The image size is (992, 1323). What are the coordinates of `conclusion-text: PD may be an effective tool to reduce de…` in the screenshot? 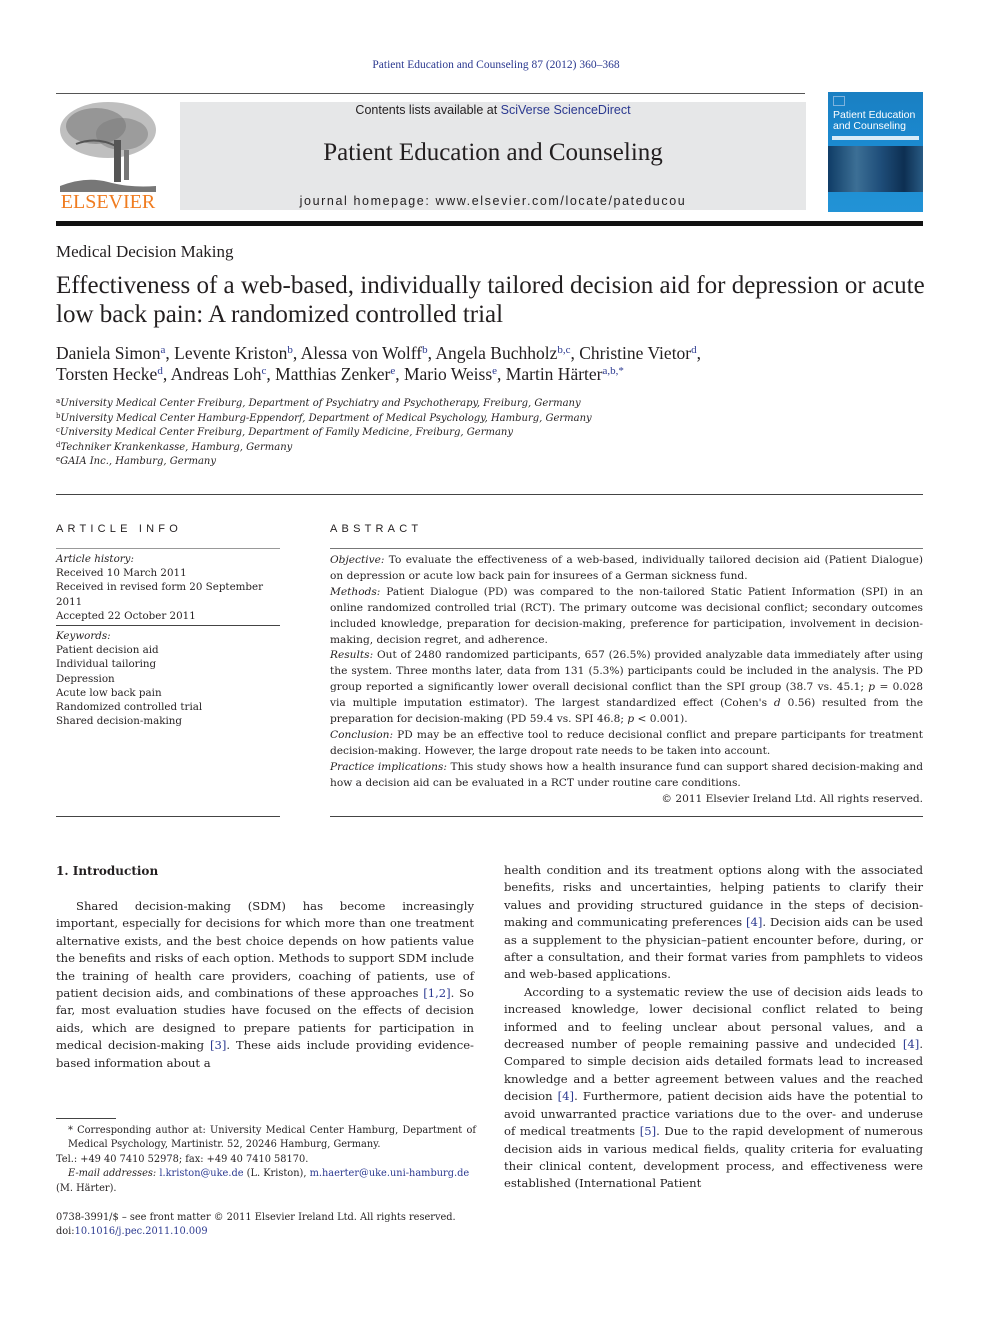 It's located at (626, 742).